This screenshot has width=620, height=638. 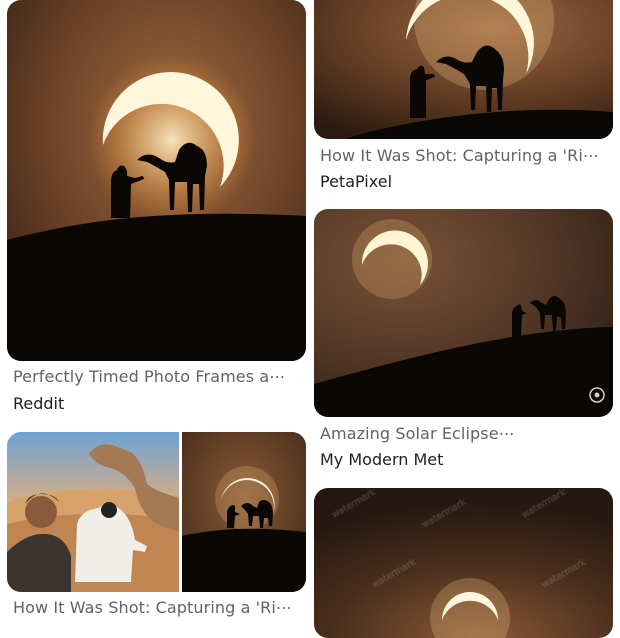 What do you see at coordinates (38, 403) in the screenshot?
I see `result-1-source: Reddit` at bounding box center [38, 403].